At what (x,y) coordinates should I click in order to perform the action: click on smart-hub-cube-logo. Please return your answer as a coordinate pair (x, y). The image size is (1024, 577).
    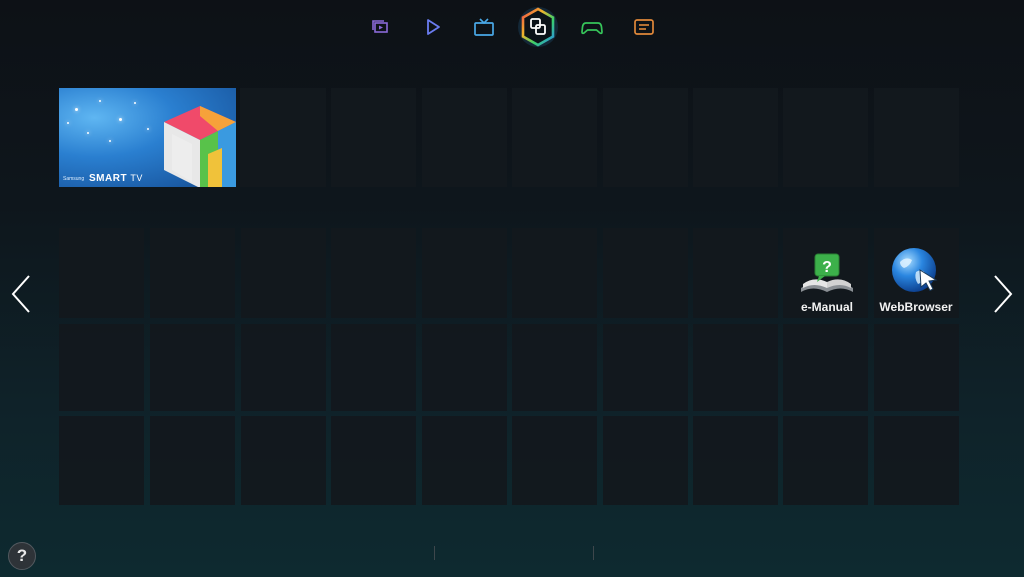
    Looking at the image, I should click on (200, 146).